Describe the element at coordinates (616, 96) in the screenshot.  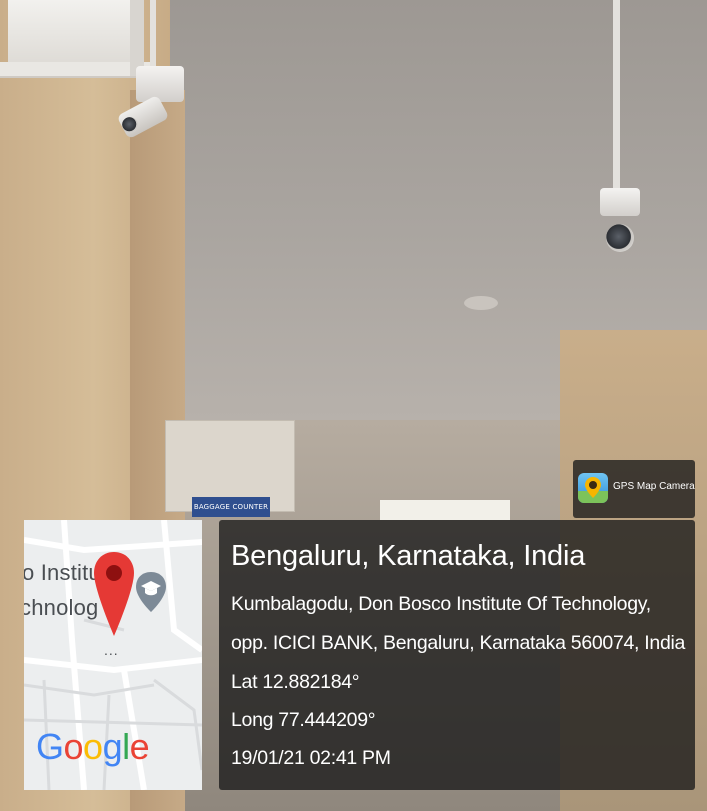
I see `camera-mount-rod-right` at that location.